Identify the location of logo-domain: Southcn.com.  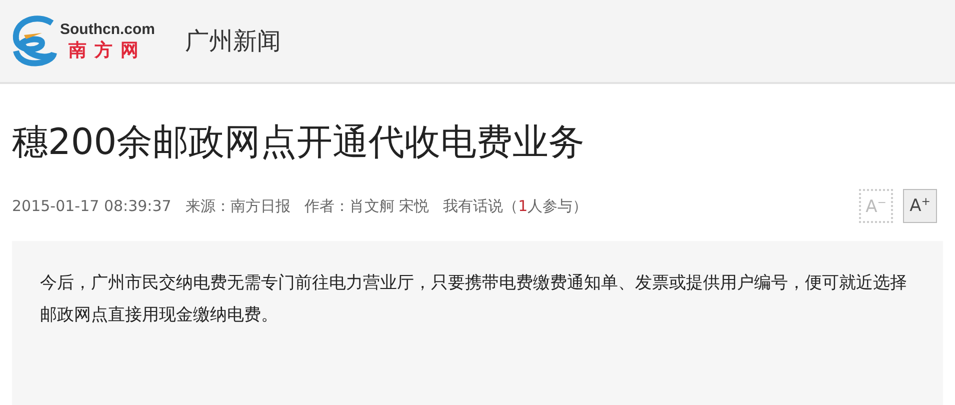
(108, 29).